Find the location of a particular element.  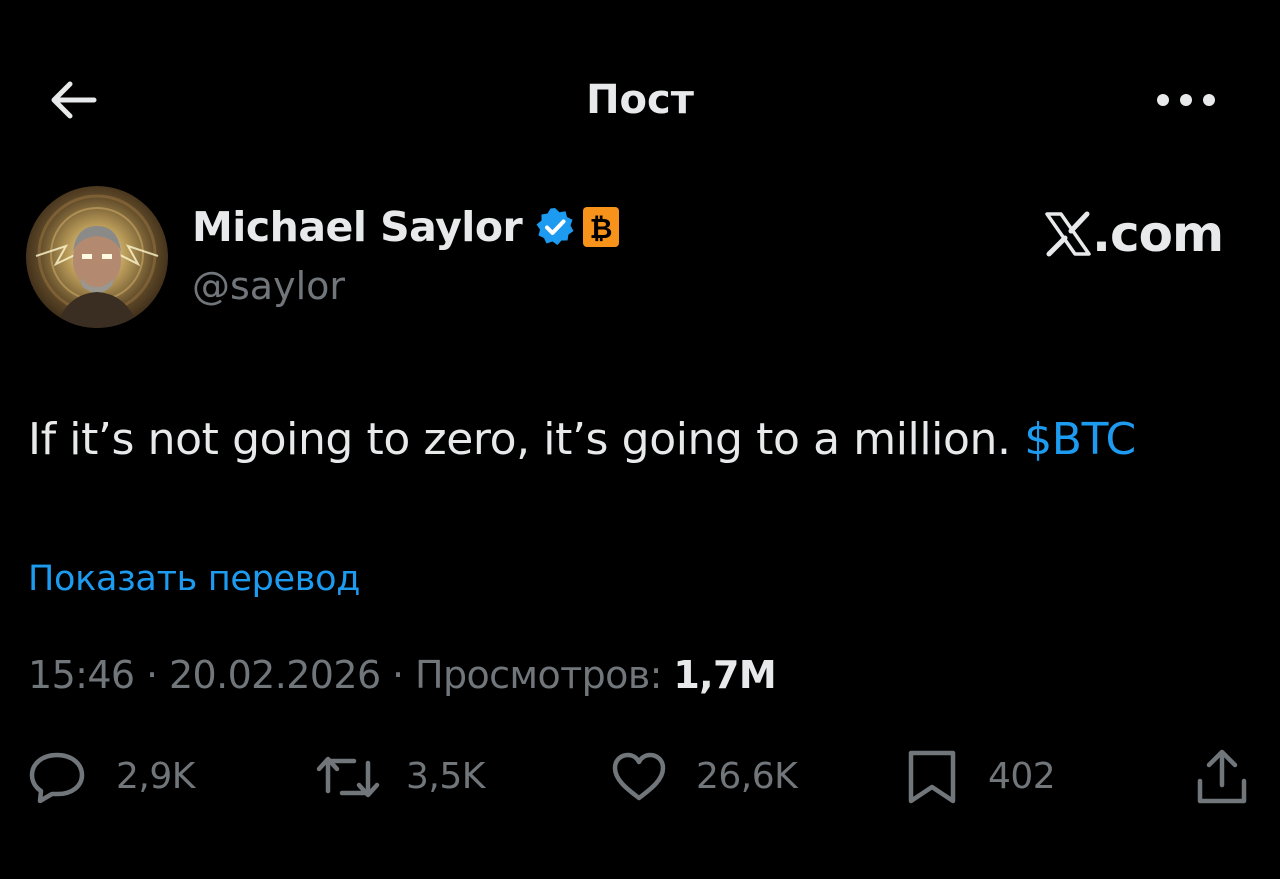

verified-badge-icon is located at coordinates (555, 227).